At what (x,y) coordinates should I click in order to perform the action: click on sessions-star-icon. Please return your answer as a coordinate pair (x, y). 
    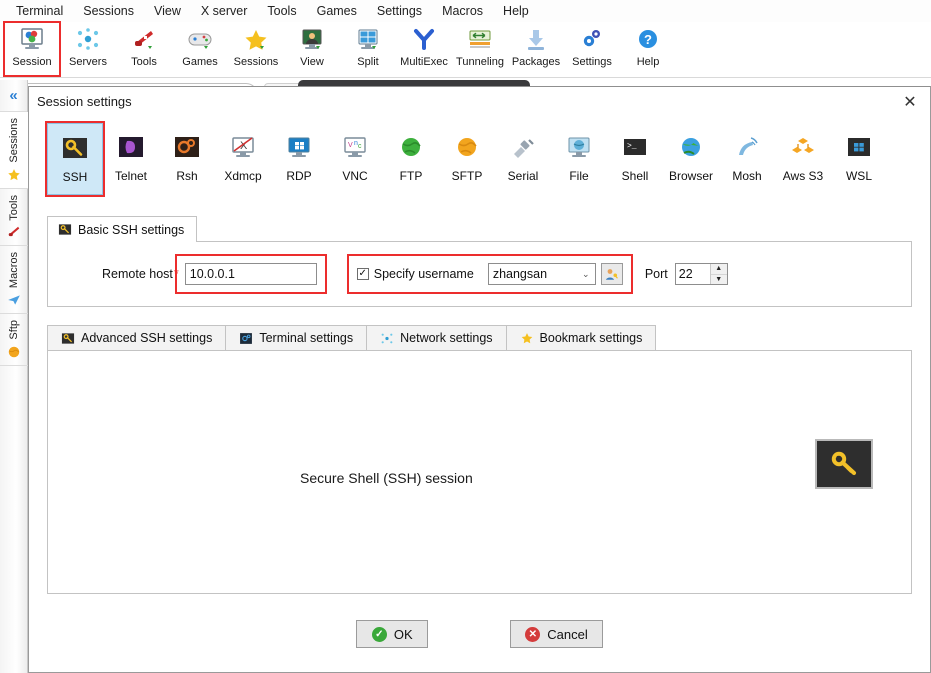
    Looking at the image, I should click on (256, 40).